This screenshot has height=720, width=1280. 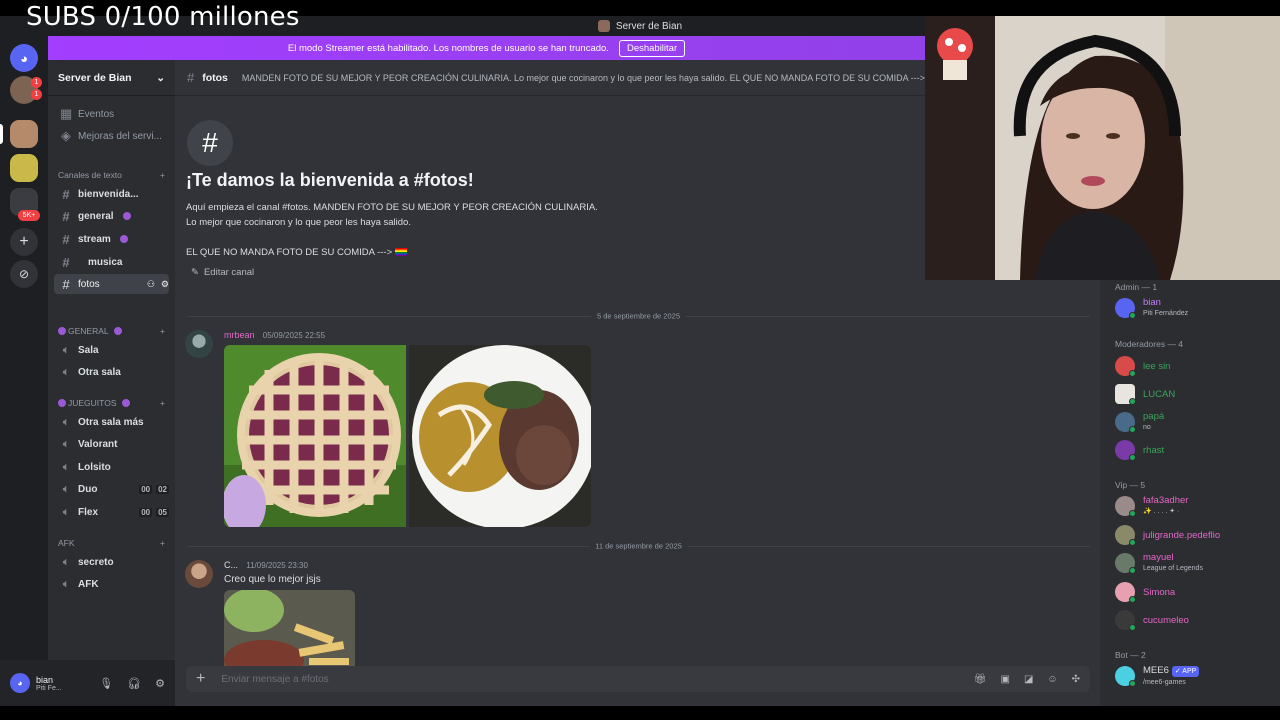 I want to click on member-row: mayuel League of Legends, so click(x=1195, y=563).